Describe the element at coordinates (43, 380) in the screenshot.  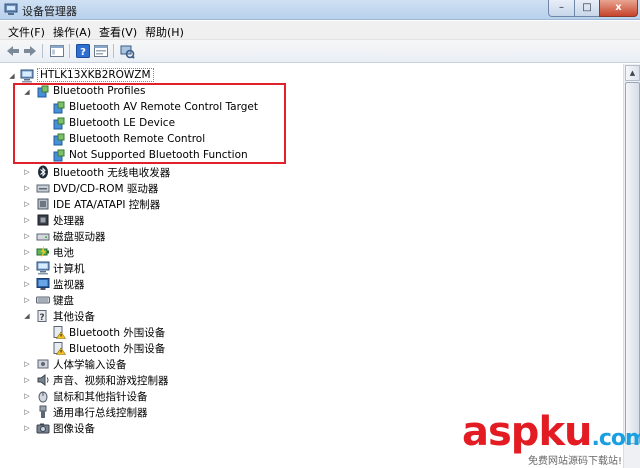
I see `speaker-icon` at that location.